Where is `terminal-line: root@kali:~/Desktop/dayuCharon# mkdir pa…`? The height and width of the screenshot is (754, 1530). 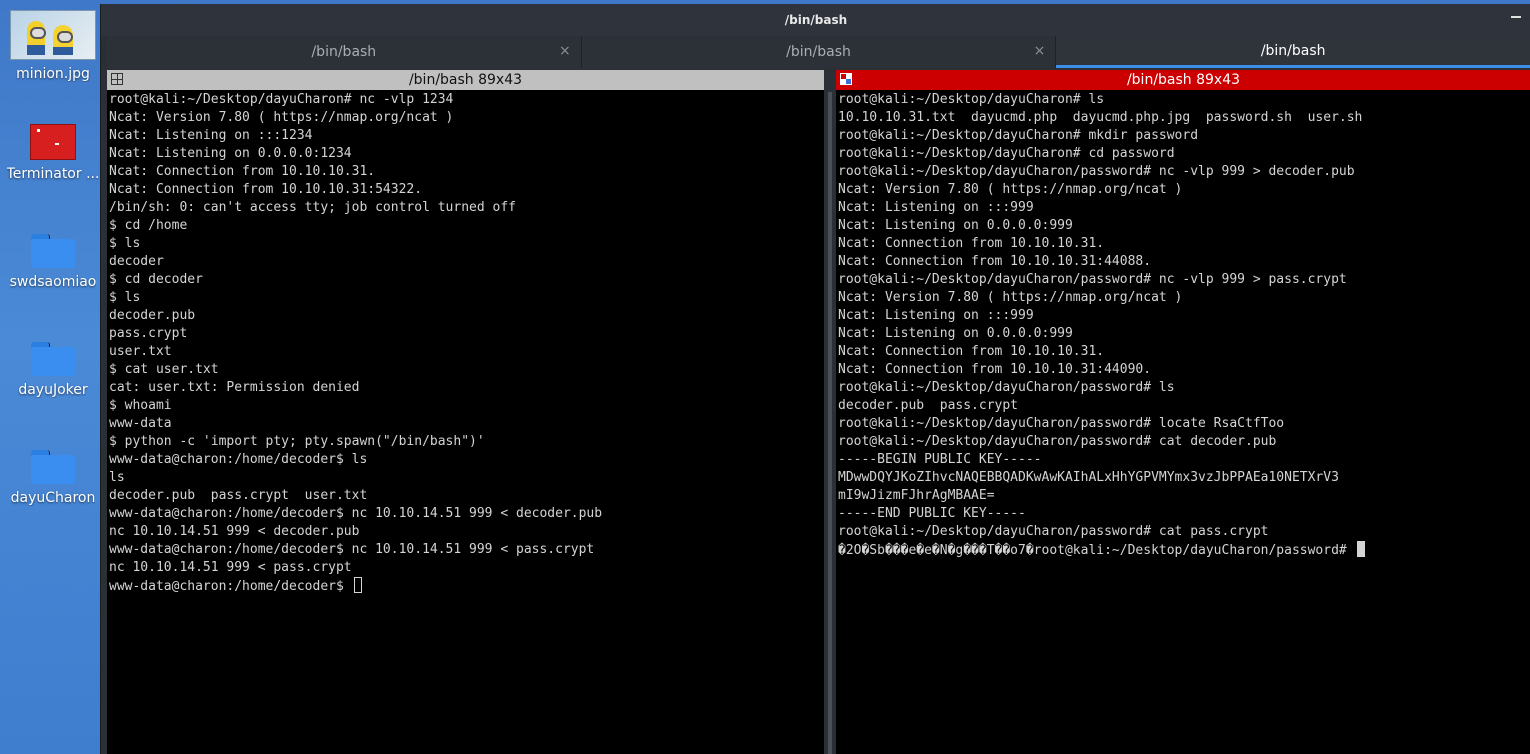
terminal-line: root@kali:~/Desktop/dayuCharon# mkdir pa… is located at coordinates (1018, 135).